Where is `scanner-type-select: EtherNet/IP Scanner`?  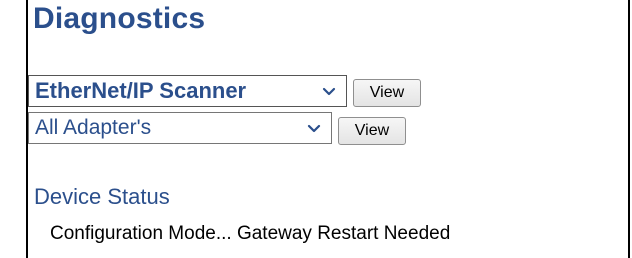
scanner-type-select: EtherNet/IP Scanner is located at coordinates (187, 91).